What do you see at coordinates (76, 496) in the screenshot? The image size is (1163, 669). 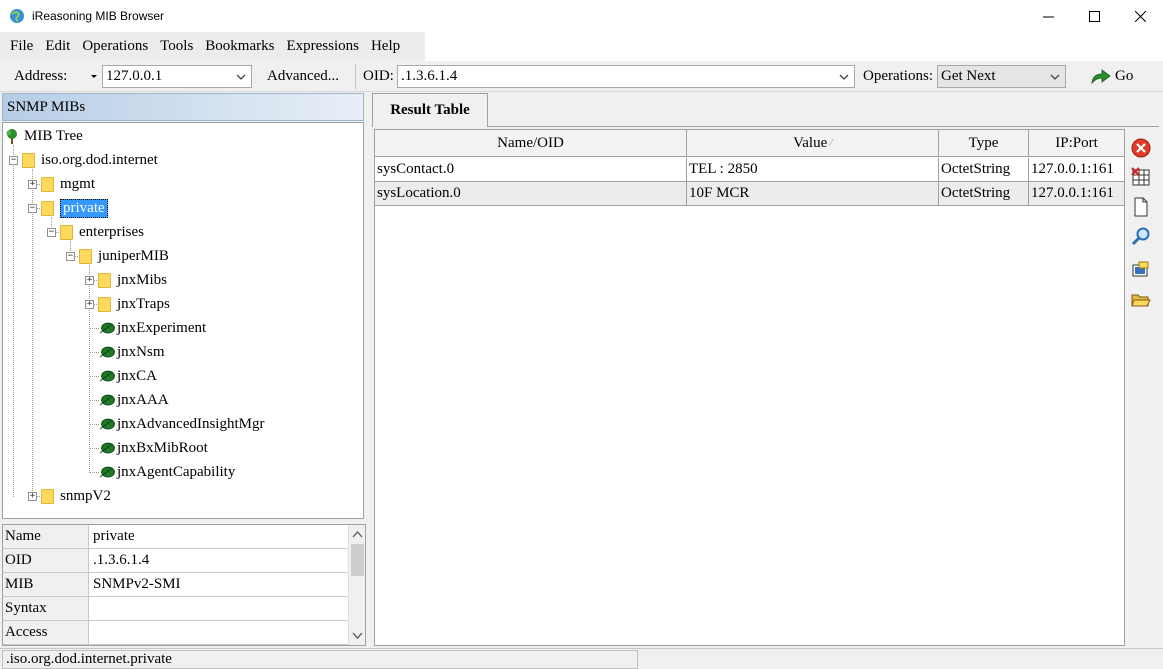 I see `tree-node-snmpv2: snmpV2` at bounding box center [76, 496].